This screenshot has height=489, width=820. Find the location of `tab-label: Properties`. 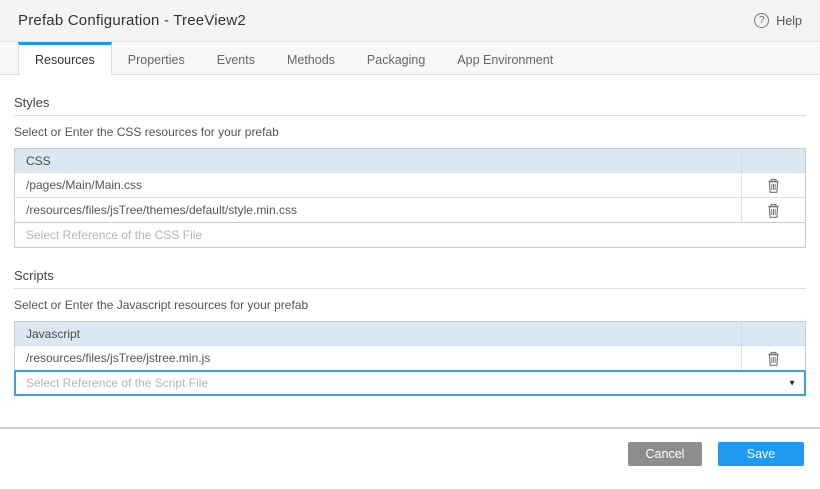

tab-label: Properties is located at coordinates (156, 59).